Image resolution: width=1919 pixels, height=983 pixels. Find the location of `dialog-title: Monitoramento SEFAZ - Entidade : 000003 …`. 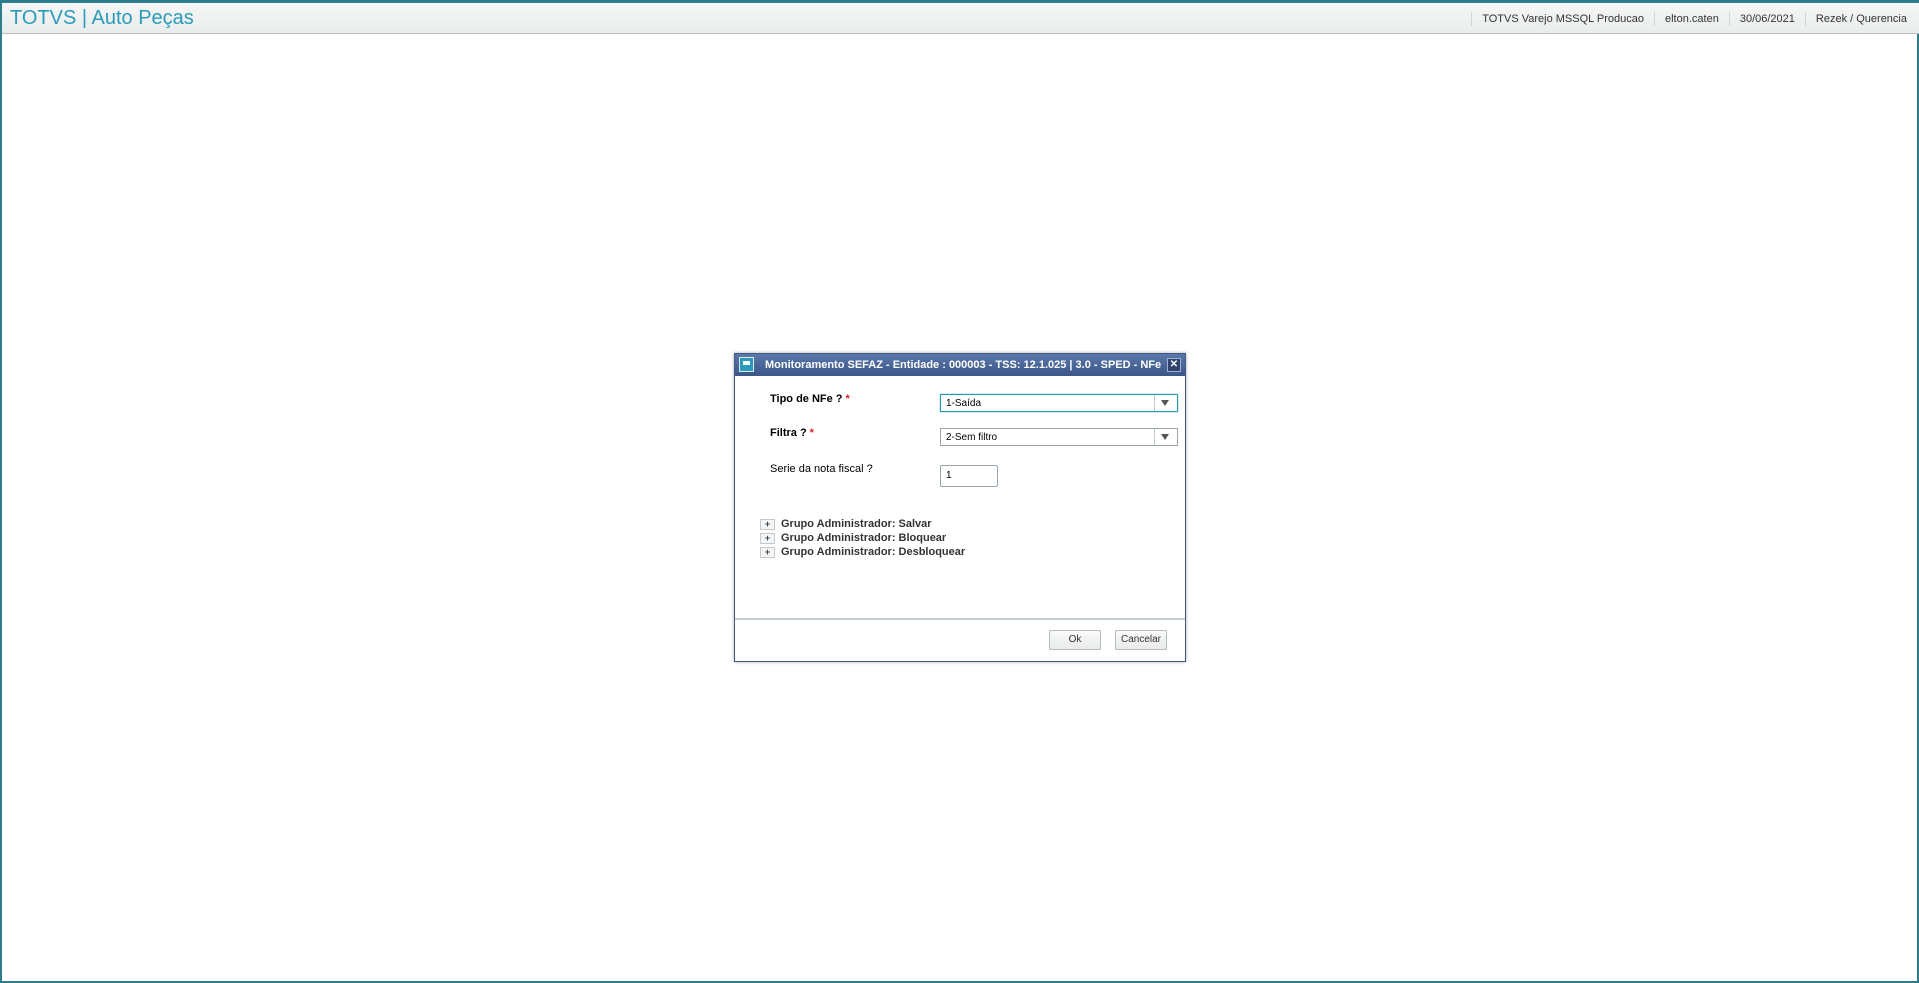

dialog-title: Monitoramento SEFAZ - Entidade : 000003 … is located at coordinates (963, 365).